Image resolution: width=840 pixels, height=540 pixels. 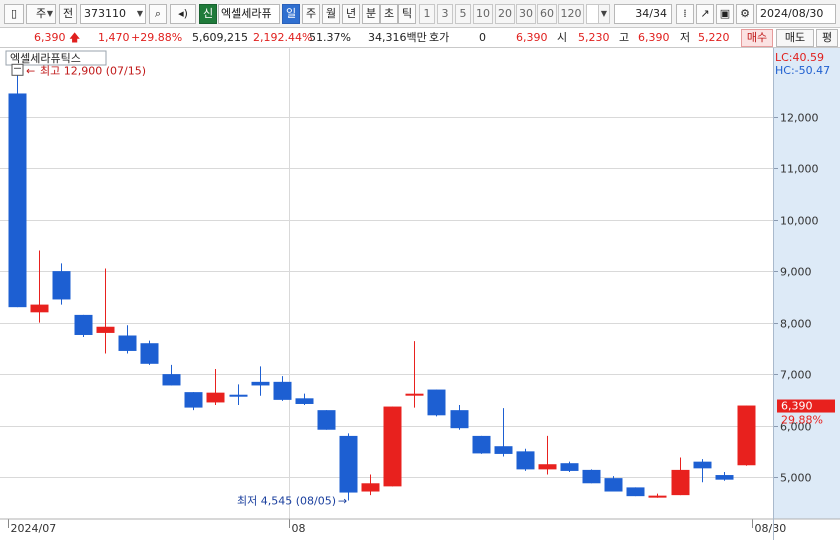 I want to click on avg-button: 평, so click(x=827, y=38).